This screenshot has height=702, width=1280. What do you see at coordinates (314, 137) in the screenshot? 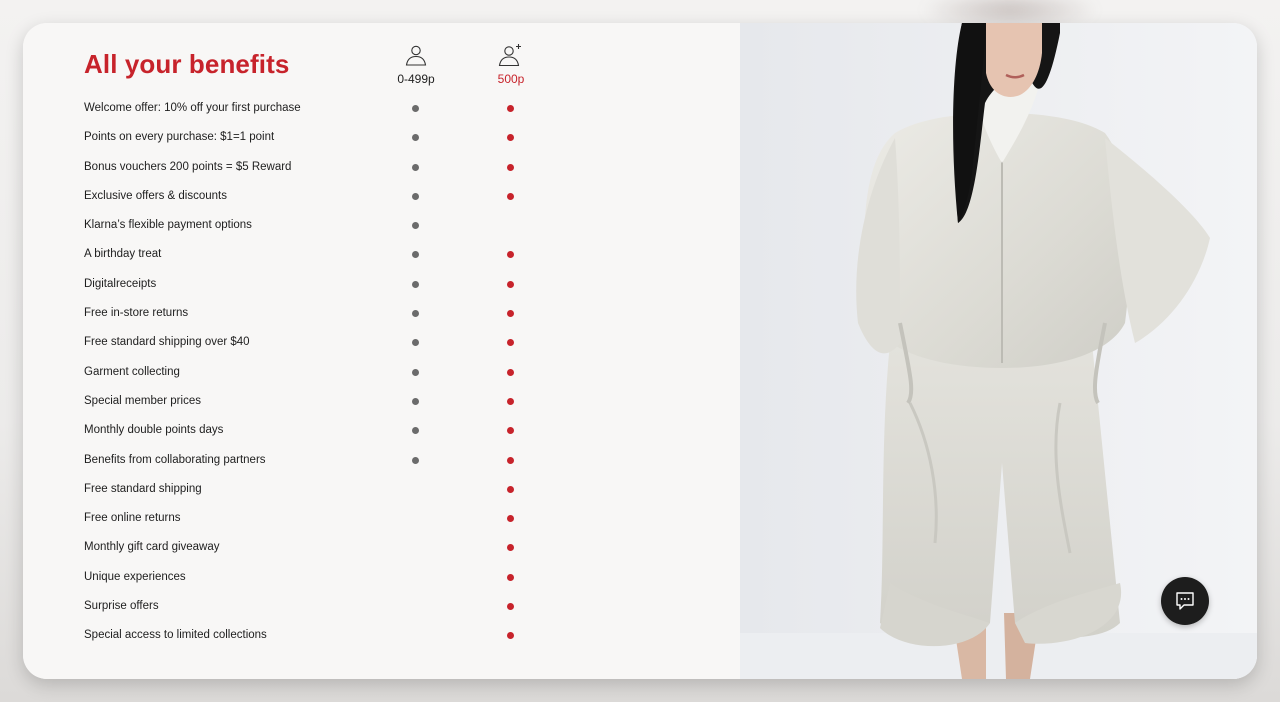
I see `benefit-row: Points on every purchase: $1=1 point` at bounding box center [314, 137].